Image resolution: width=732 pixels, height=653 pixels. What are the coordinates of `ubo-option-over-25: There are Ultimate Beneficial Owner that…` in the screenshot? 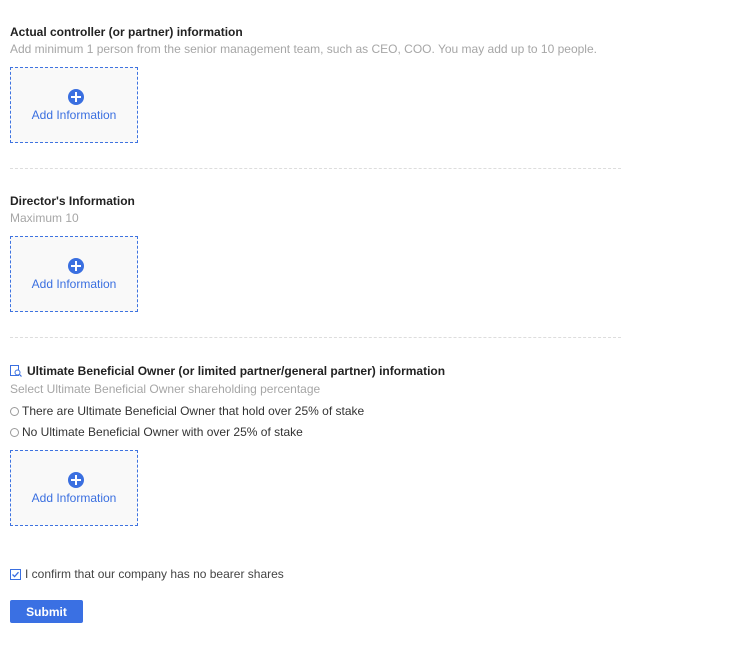 It's located at (187, 411).